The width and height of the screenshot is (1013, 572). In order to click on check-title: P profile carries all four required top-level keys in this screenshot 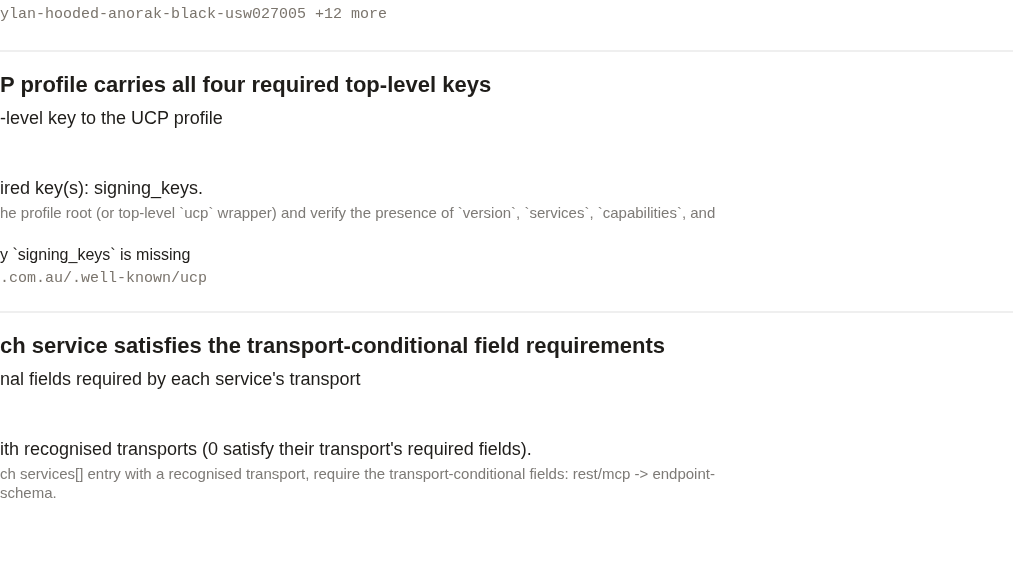, I will do `click(246, 85)`.